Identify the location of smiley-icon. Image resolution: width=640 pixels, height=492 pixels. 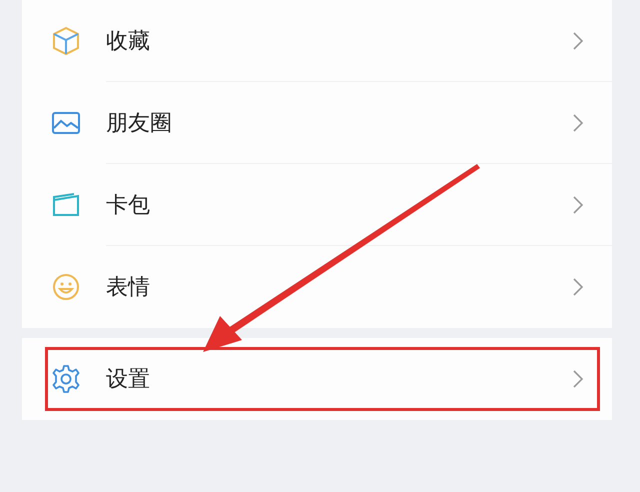
(66, 287).